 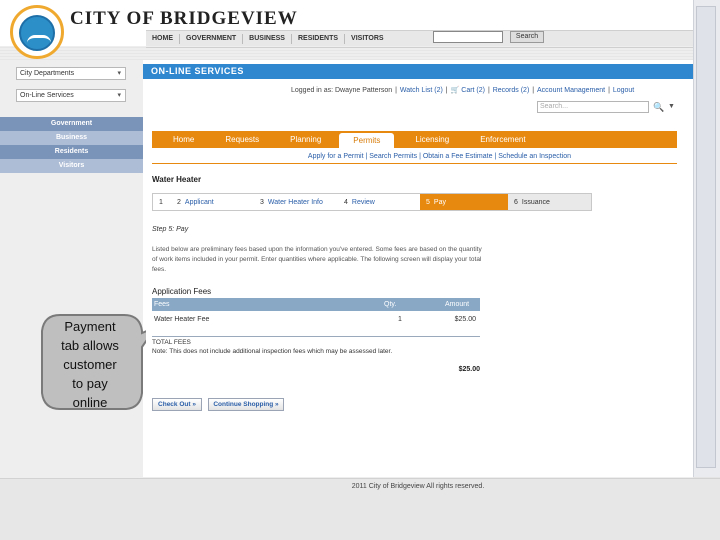 What do you see at coordinates (393, 156) in the screenshot?
I see `search-permits-link: Search Permits` at bounding box center [393, 156].